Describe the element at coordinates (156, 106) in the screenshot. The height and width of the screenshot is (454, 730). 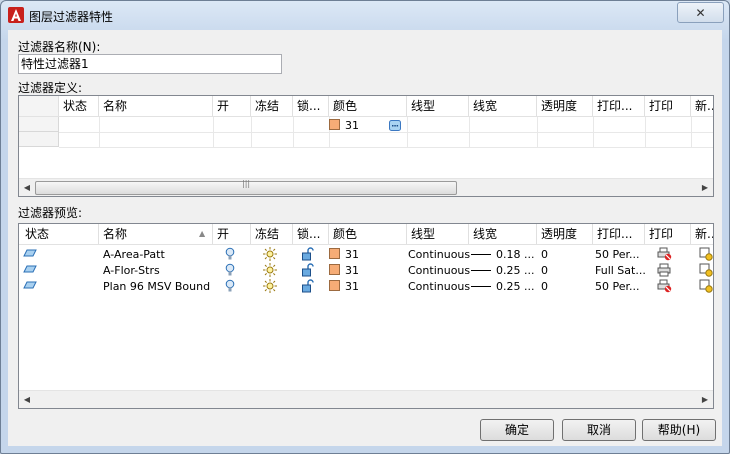
I see `def-col-name: 名称` at that location.